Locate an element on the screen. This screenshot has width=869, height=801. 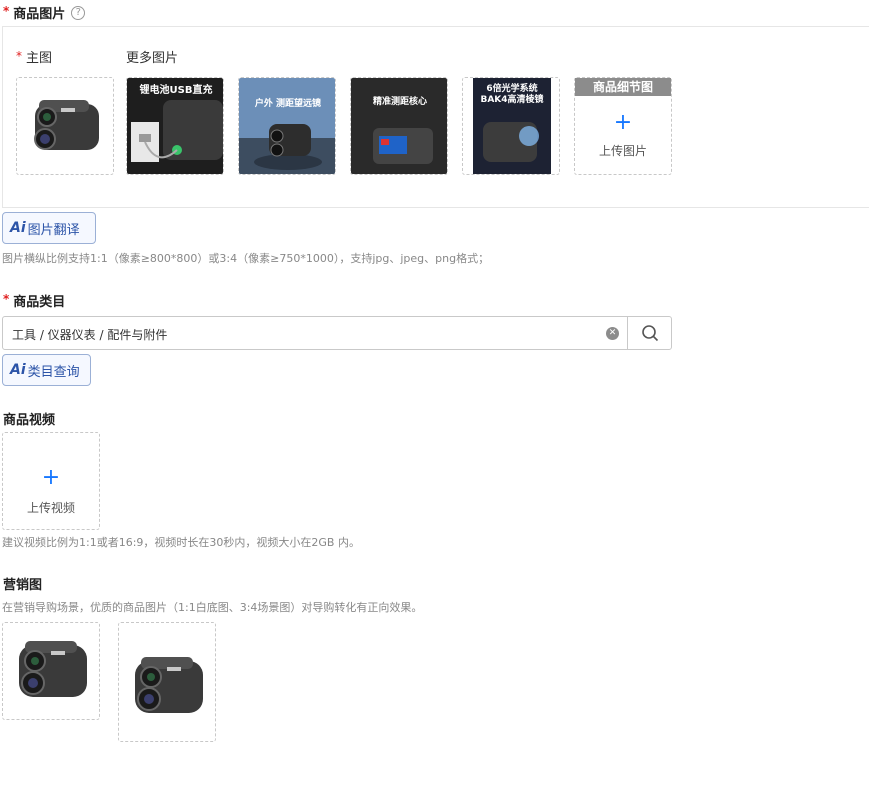
category-title: * 商品类目 is located at coordinates (34, 301).